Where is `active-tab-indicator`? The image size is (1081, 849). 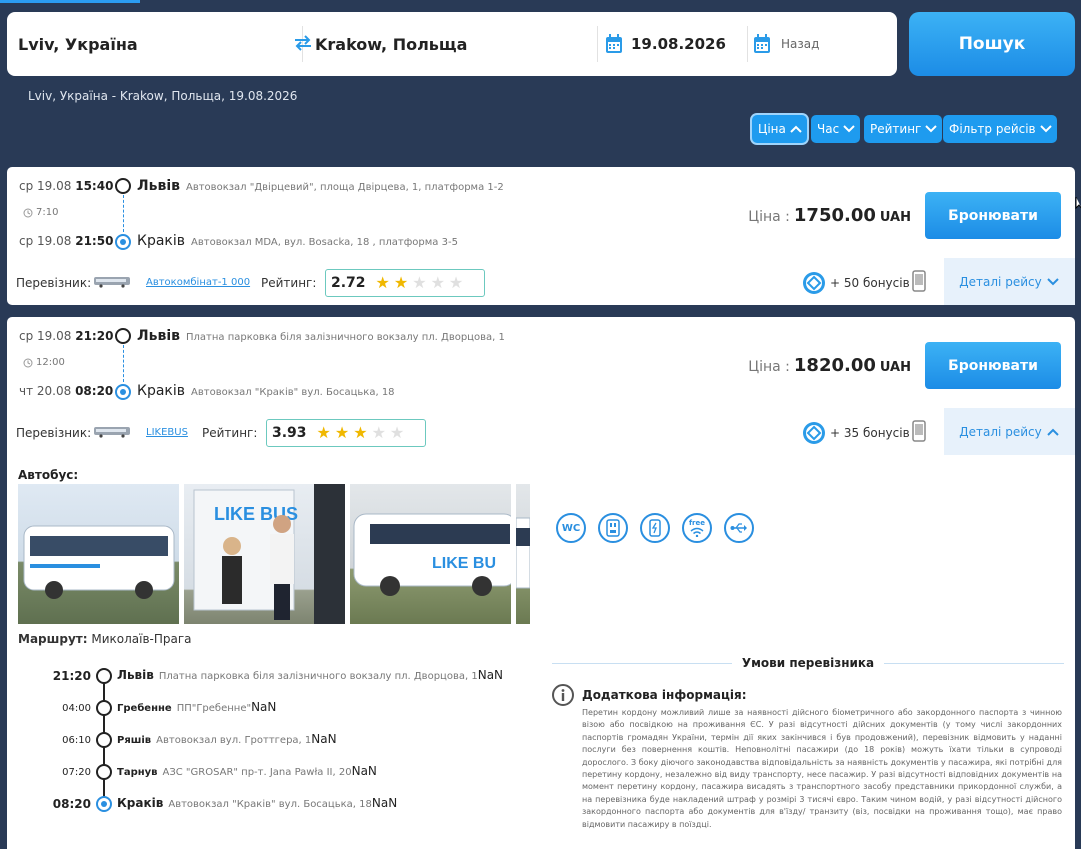 active-tab-indicator is located at coordinates (70, 1).